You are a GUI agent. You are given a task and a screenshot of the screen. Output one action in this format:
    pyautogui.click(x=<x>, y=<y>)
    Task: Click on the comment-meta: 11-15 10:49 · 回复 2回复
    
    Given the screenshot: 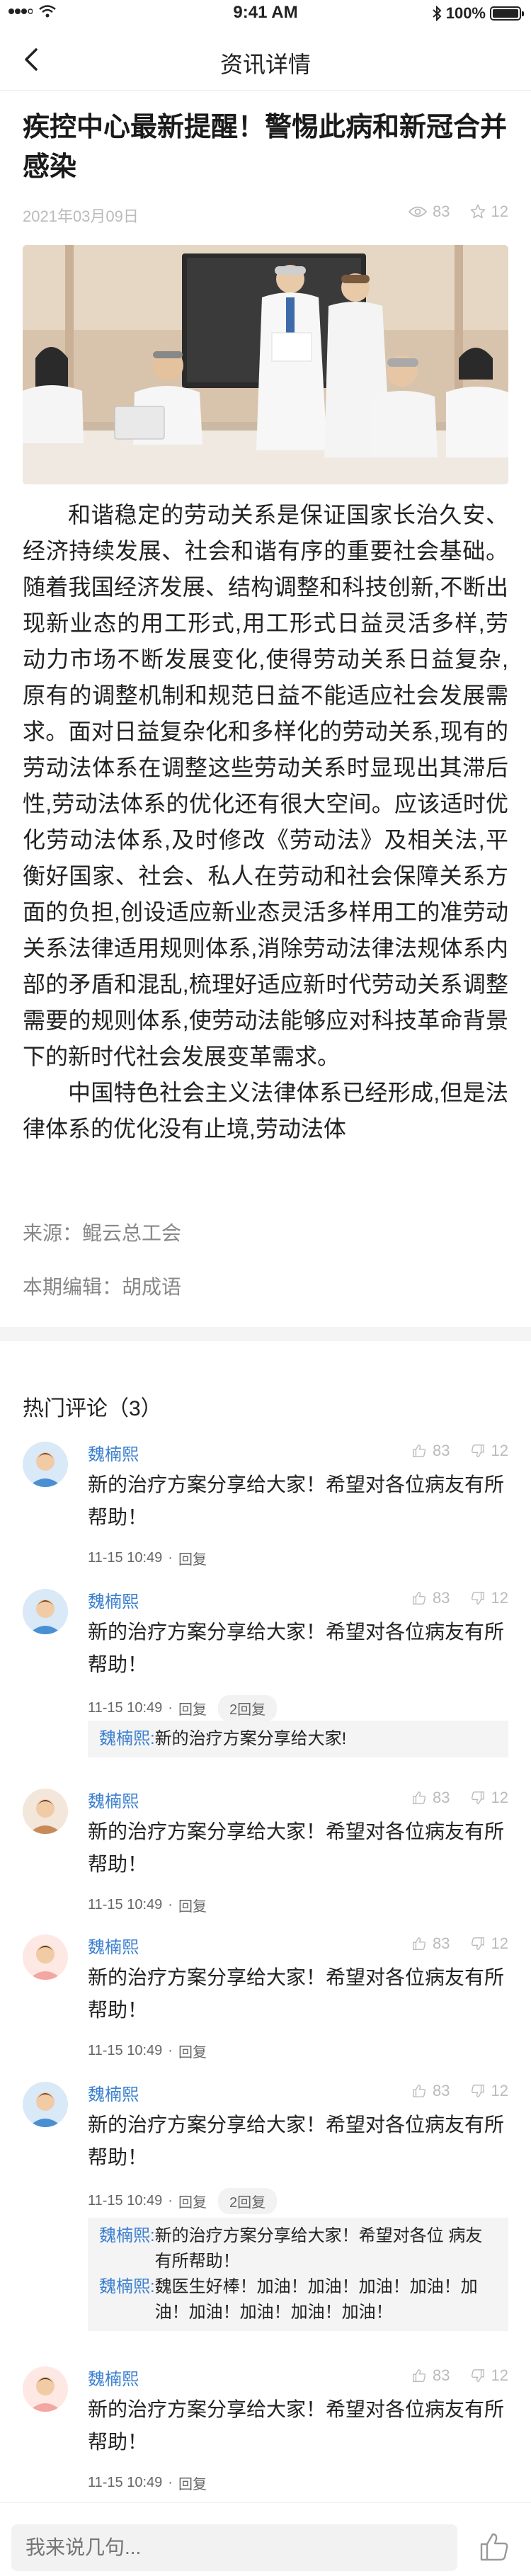 What is the action you would take?
    pyautogui.click(x=183, y=2201)
    